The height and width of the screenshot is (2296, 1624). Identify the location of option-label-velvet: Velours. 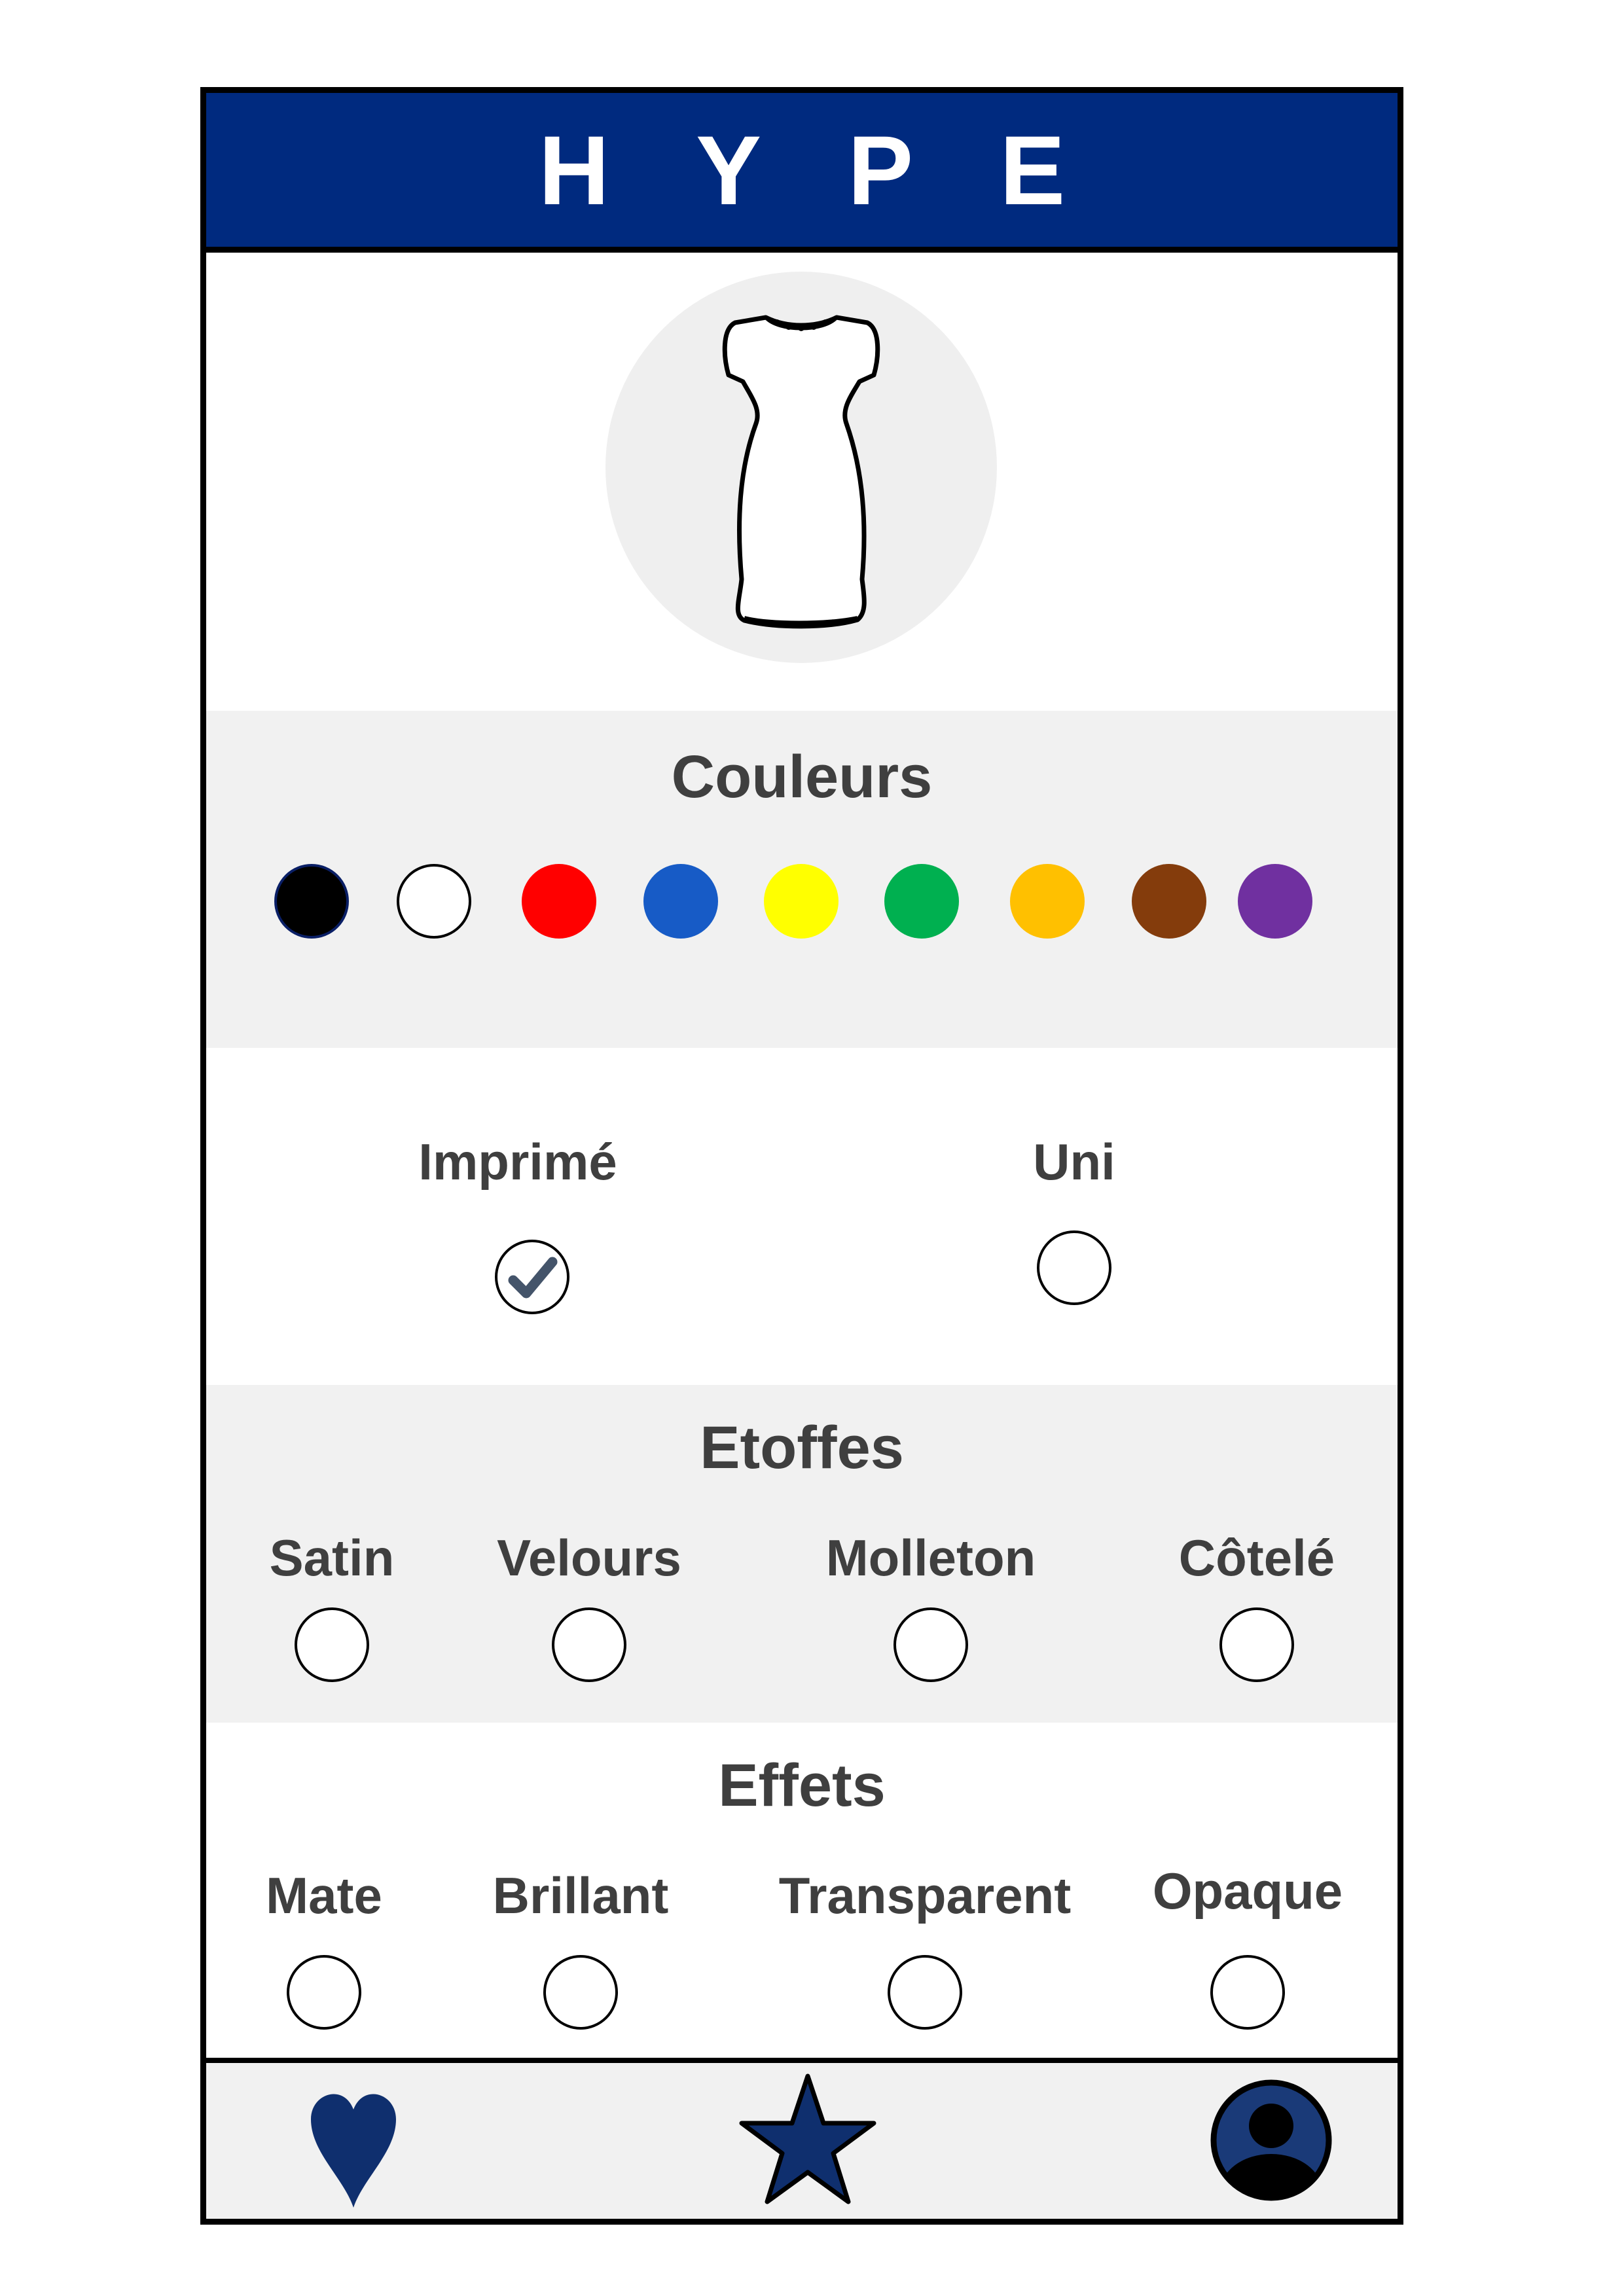
(589, 1558).